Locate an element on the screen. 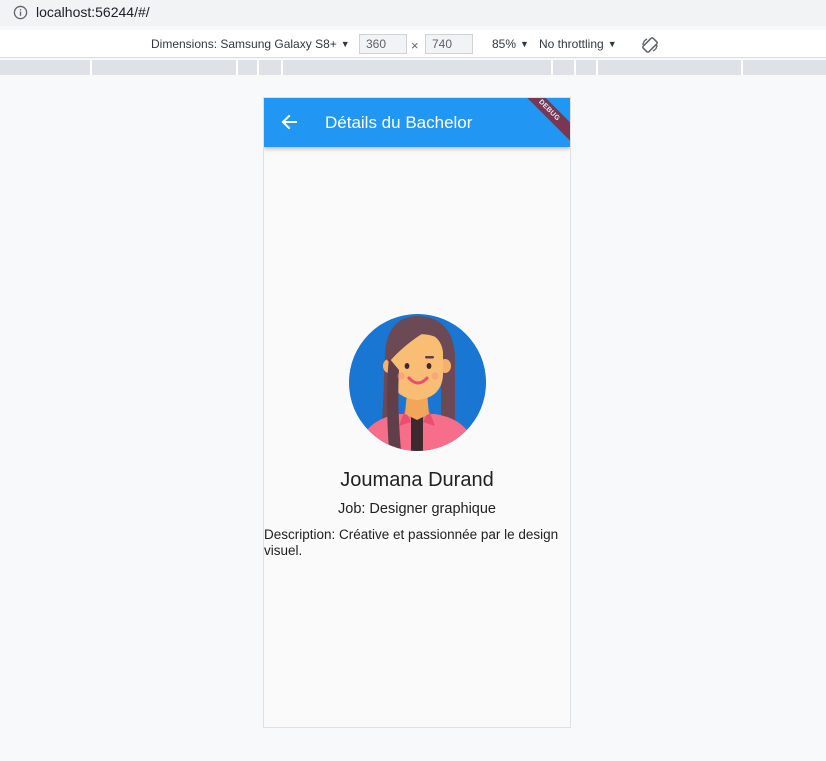 Image resolution: width=826 pixels, height=761 pixels. zoom-dropdown: 85% ▼ is located at coordinates (510, 44).